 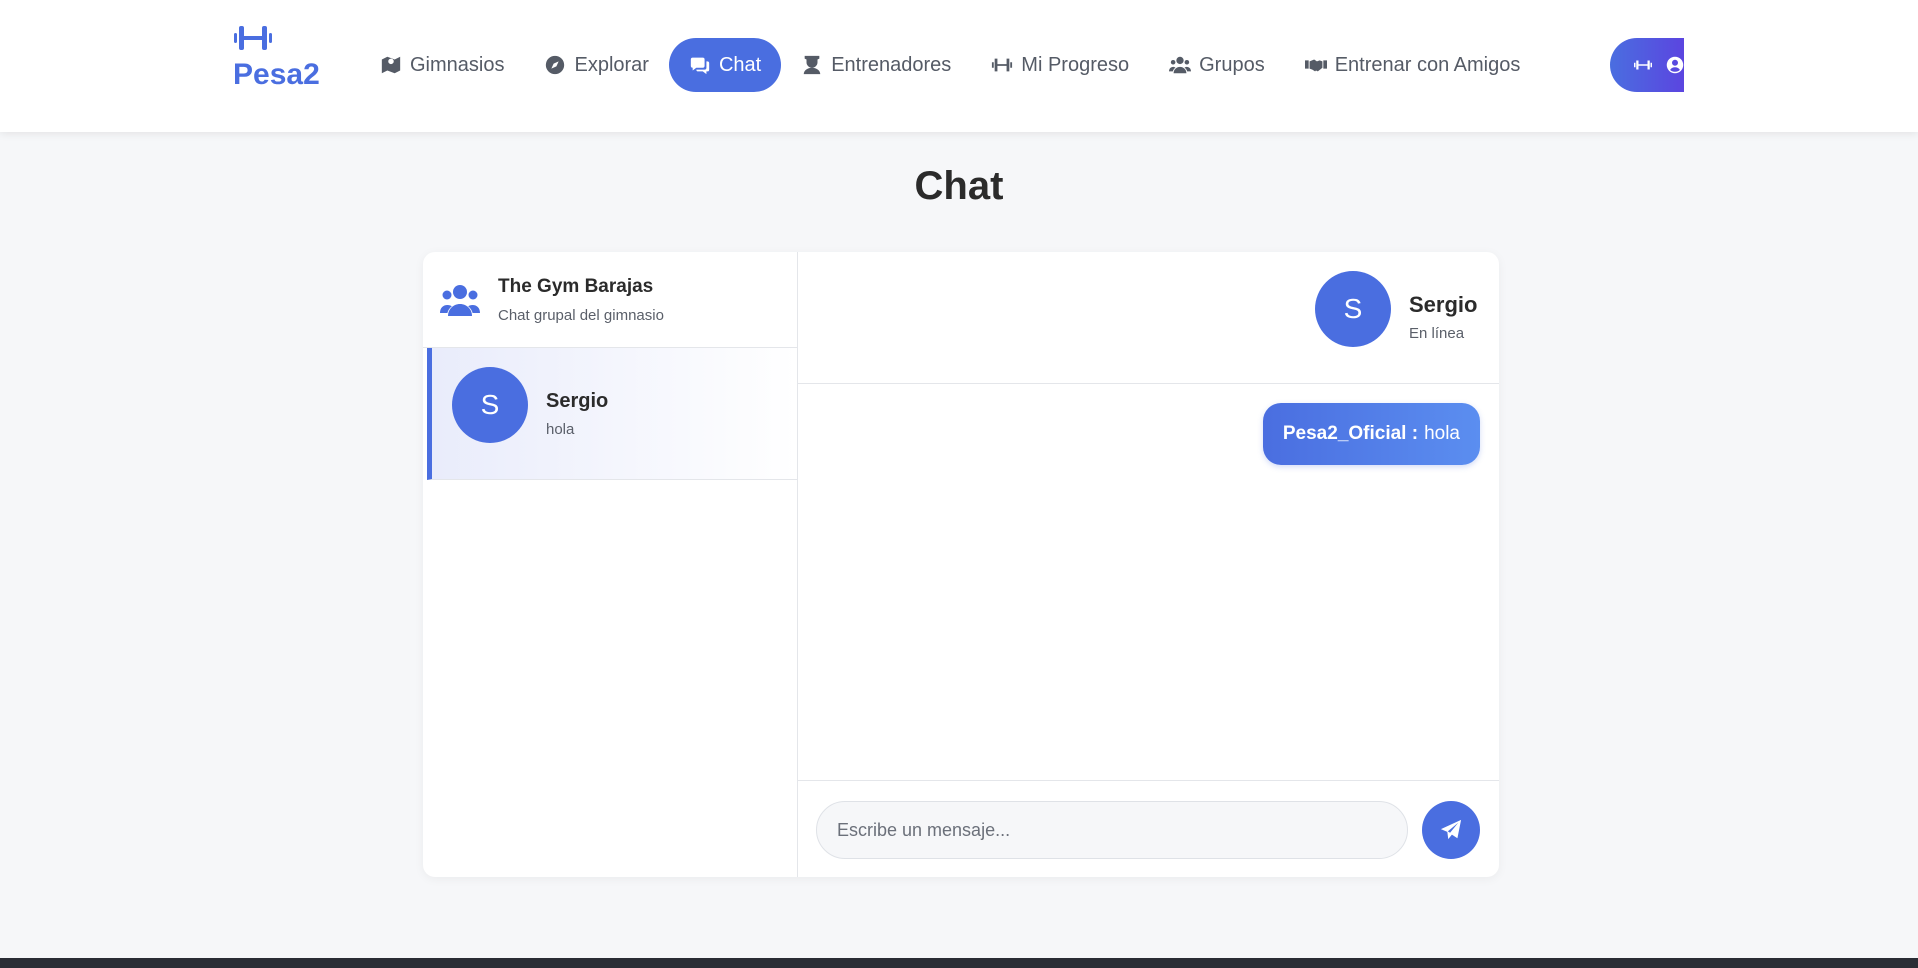 I want to click on message-composer, so click(x=1148, y=828).